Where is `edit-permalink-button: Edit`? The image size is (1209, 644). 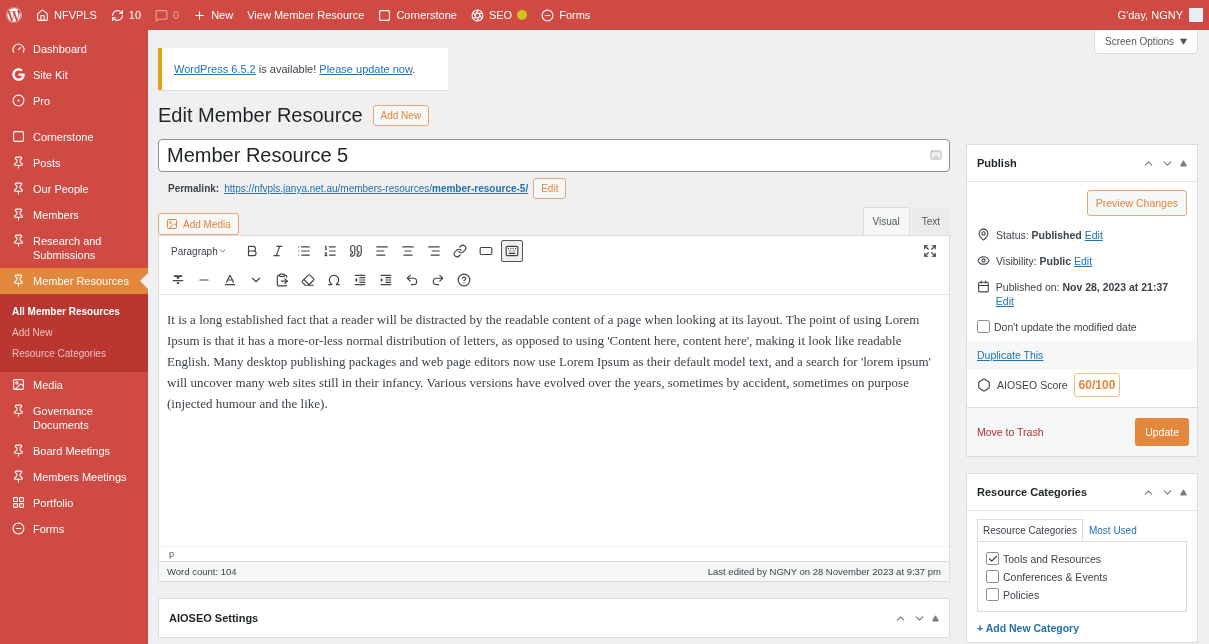 edit-permalink-button: Edit is located at coordinates (550, 188).